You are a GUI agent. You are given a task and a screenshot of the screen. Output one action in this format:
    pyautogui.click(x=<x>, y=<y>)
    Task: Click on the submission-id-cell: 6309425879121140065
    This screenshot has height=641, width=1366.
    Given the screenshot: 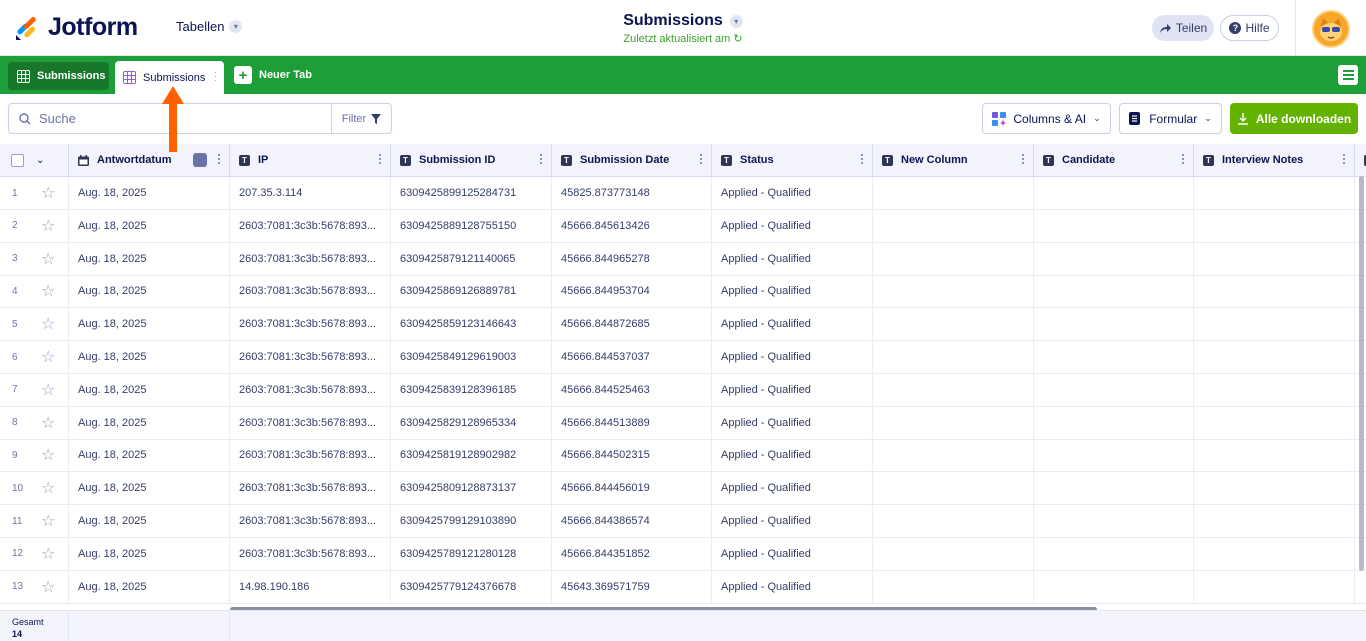 What is the action you would take?
    pyautogui.click(x=471, y=258)
    